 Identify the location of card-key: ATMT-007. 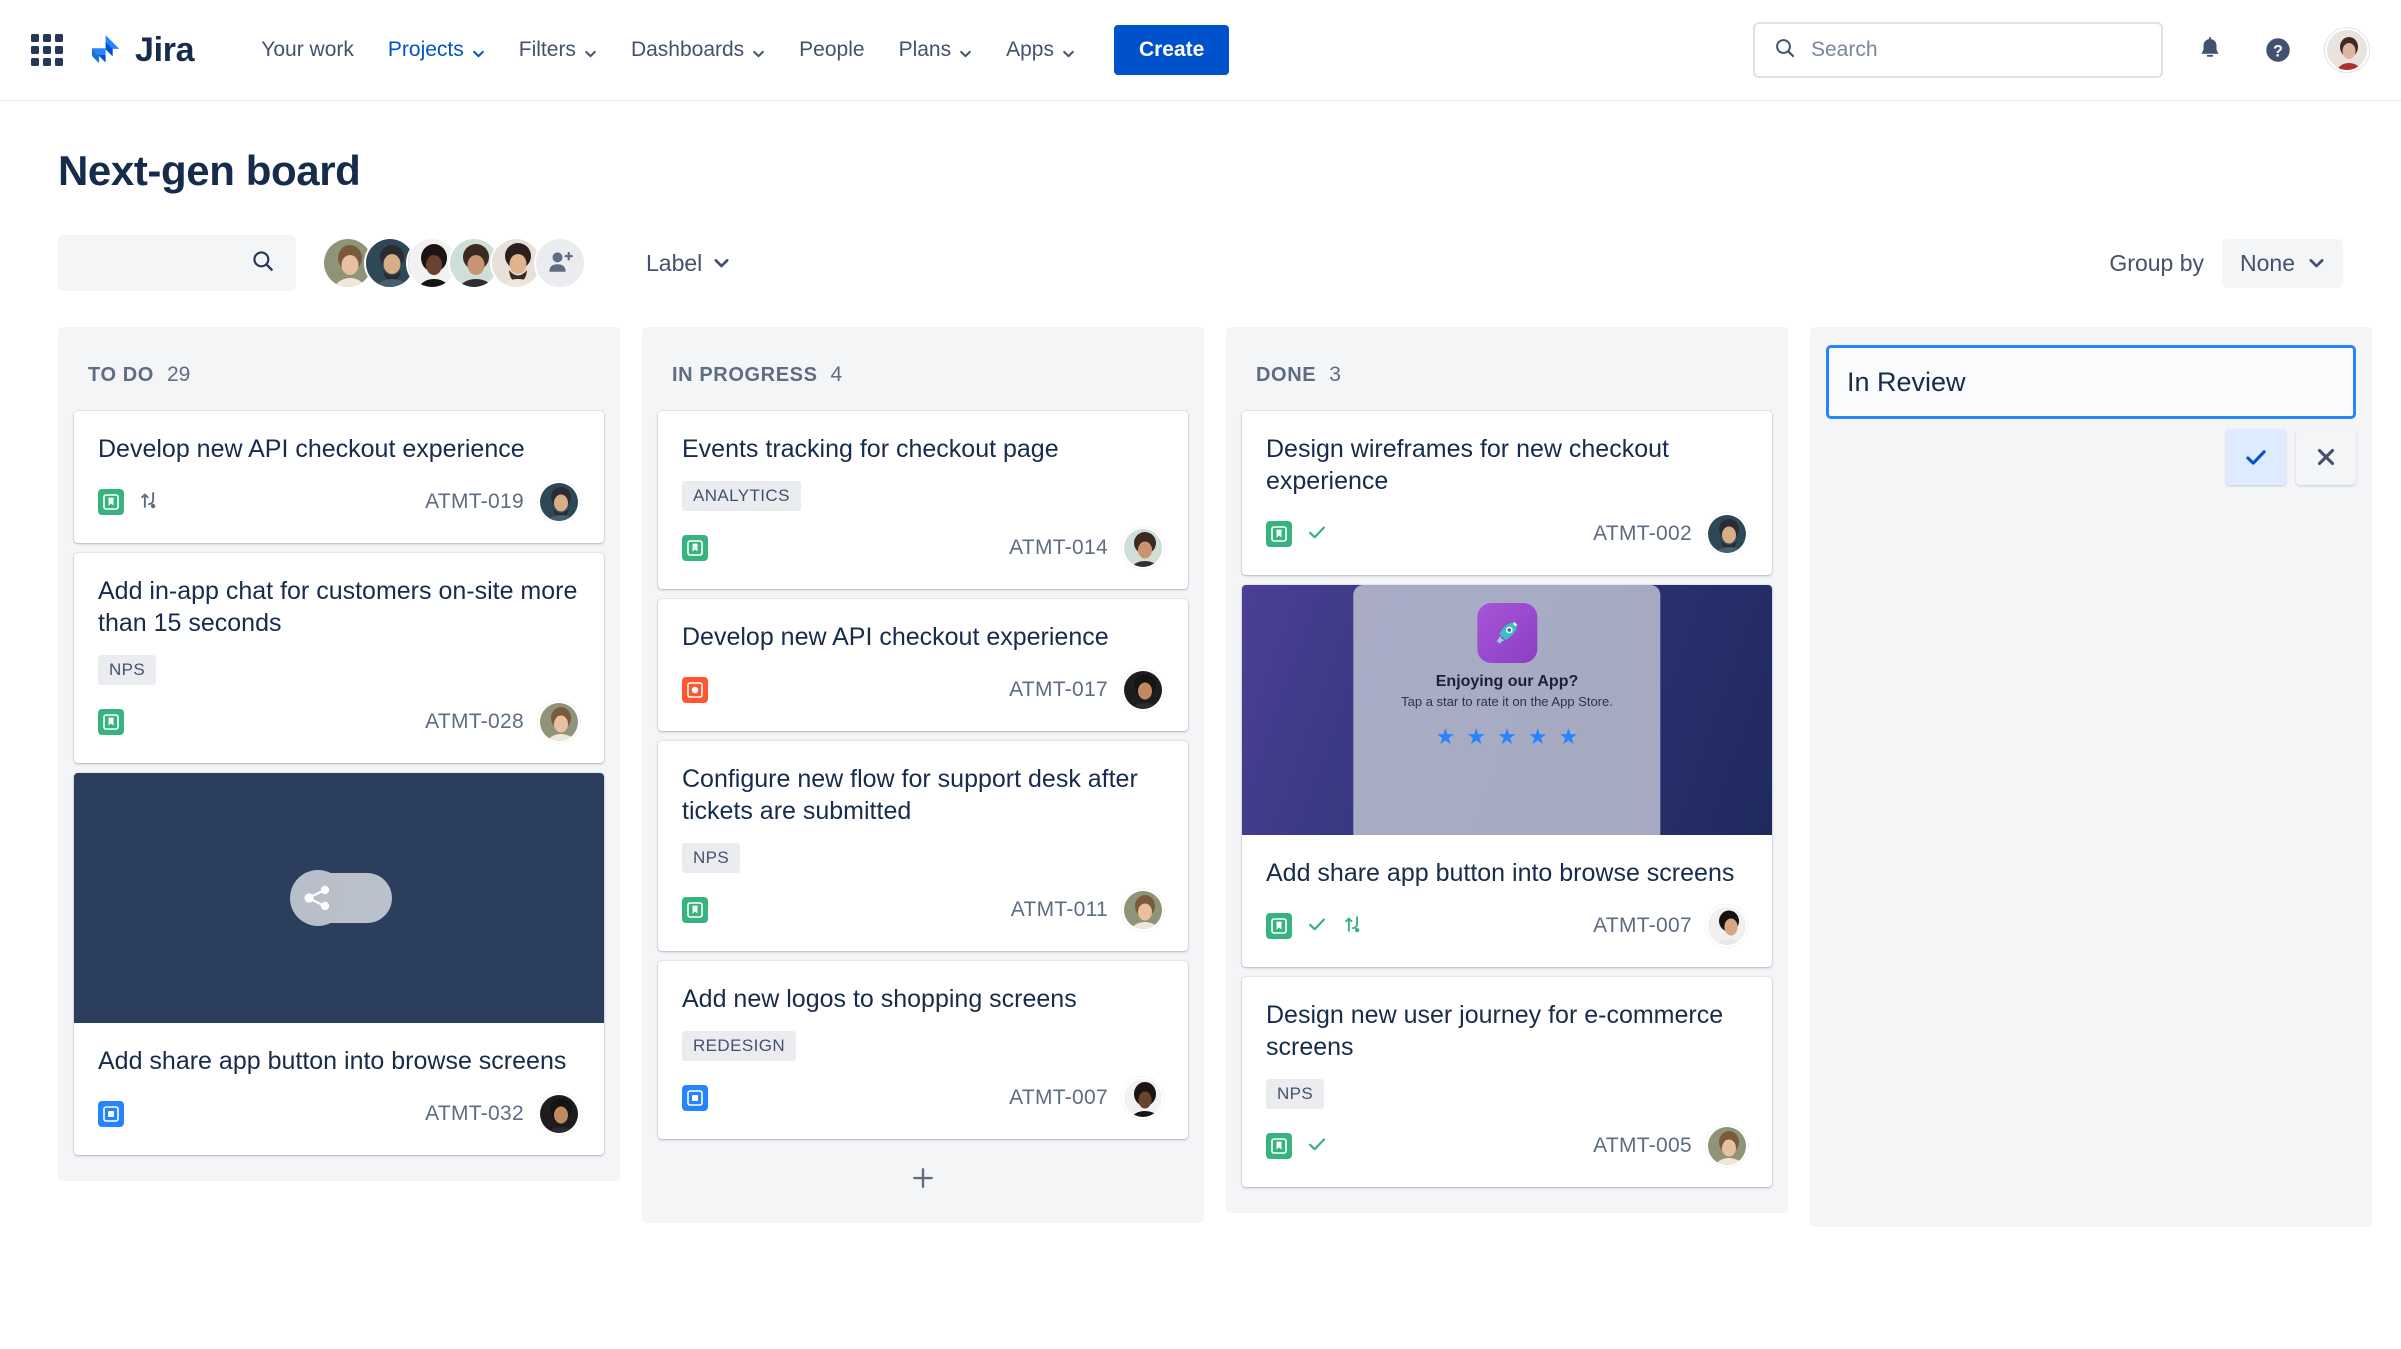
(1058, 1097).